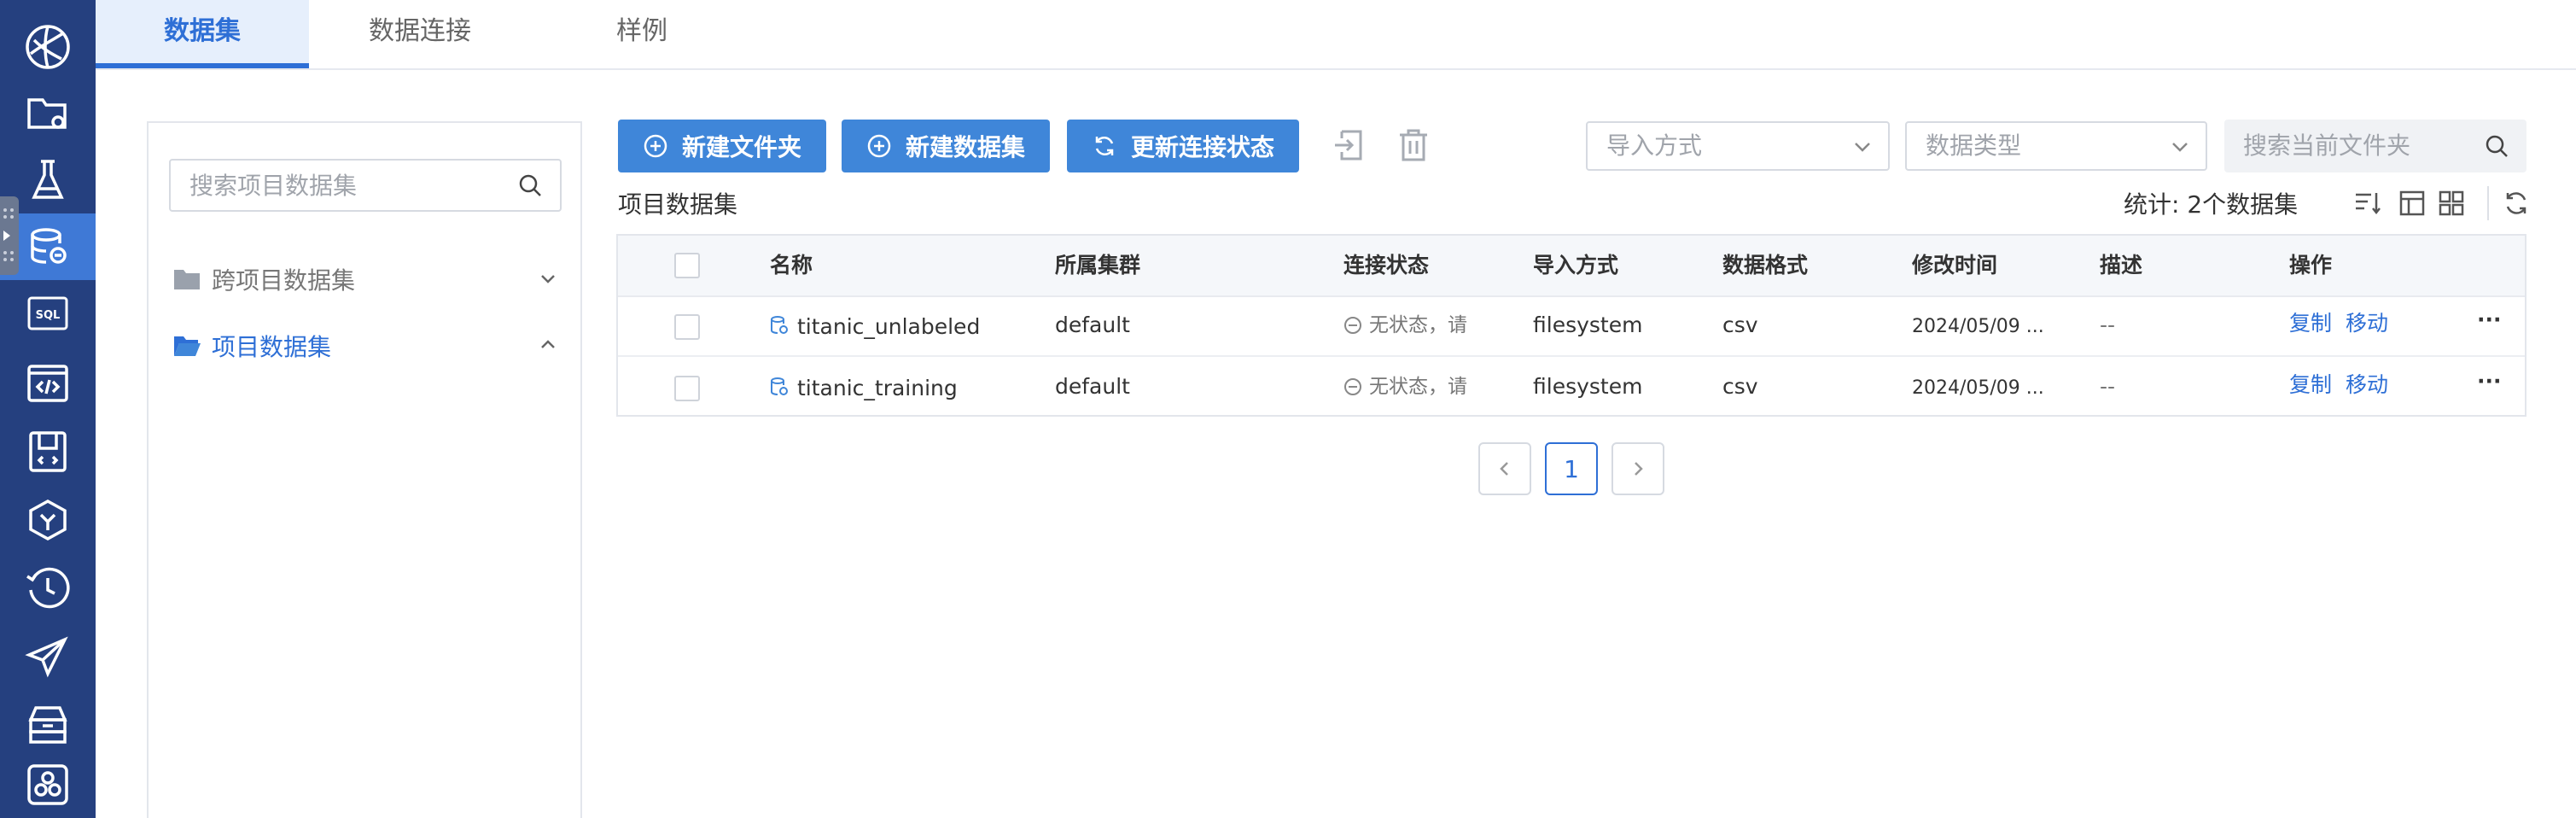 The image size is (2576, 818). I want to click on left-nav-rail: SQL, so click(48, 409).